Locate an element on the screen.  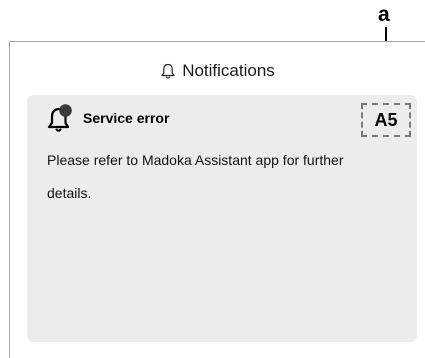
error-code-badge: A5 is located at coordinates (386, 120).